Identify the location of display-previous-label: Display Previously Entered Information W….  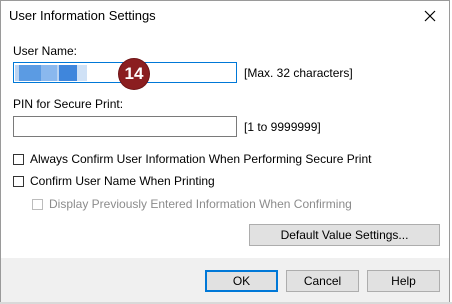
(200, 204).